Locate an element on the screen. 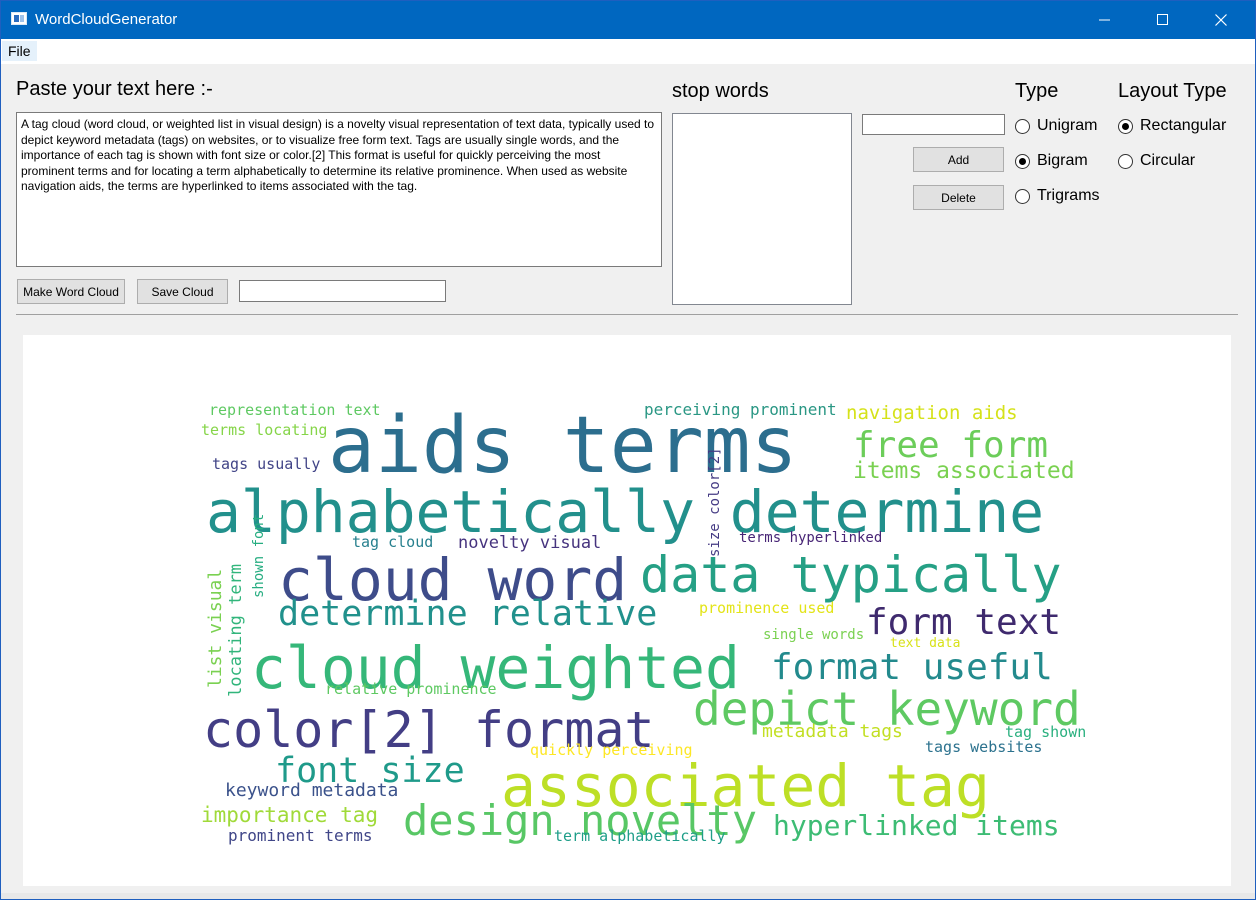 This screenshot has height=900, width=1256. cloud-word: tag cloud is located at coordinates (392, 542).